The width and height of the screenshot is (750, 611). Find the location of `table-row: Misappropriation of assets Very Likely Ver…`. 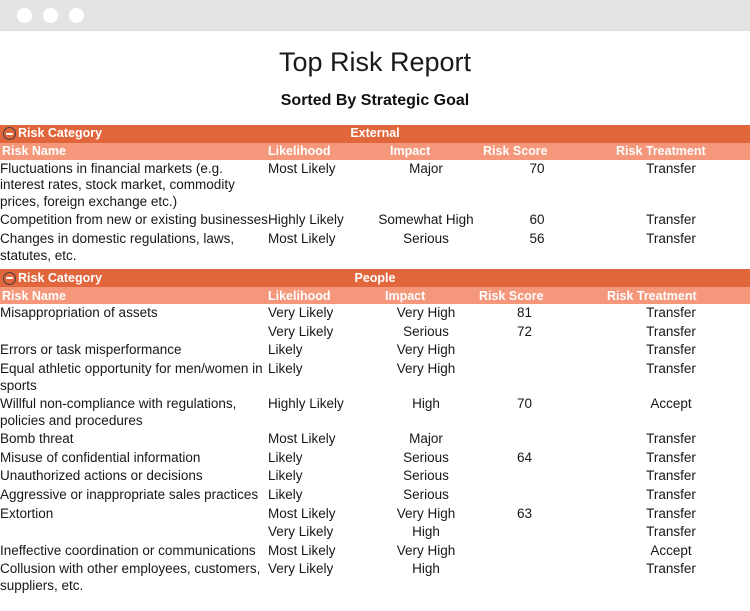

table-row: Misappropriation of assets Very Likely Ver… is located at coordinates (375, 313).